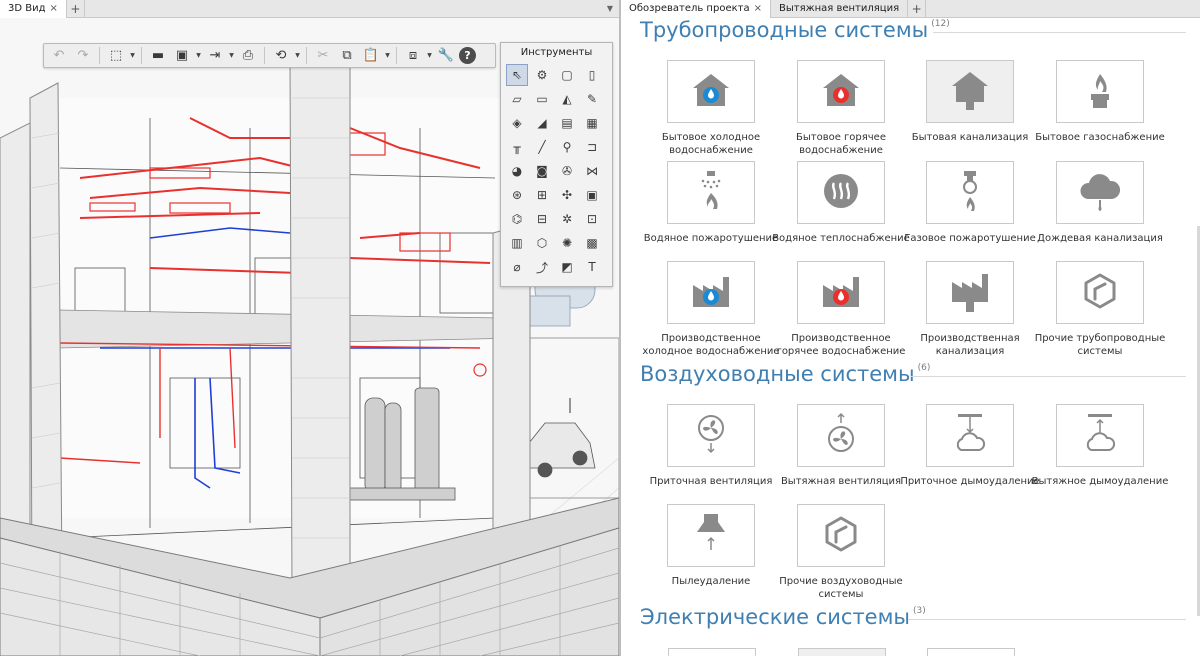  What do you see at coordinates (517, 75) in the screenshot?
I see `pointer-icon: ⇖` at bounding box center [517, 75].